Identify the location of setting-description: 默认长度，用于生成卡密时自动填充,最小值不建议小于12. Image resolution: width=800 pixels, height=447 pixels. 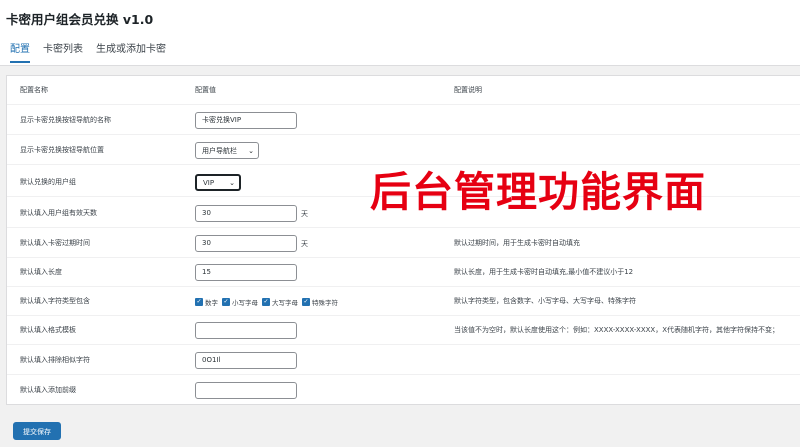
(544, 272).